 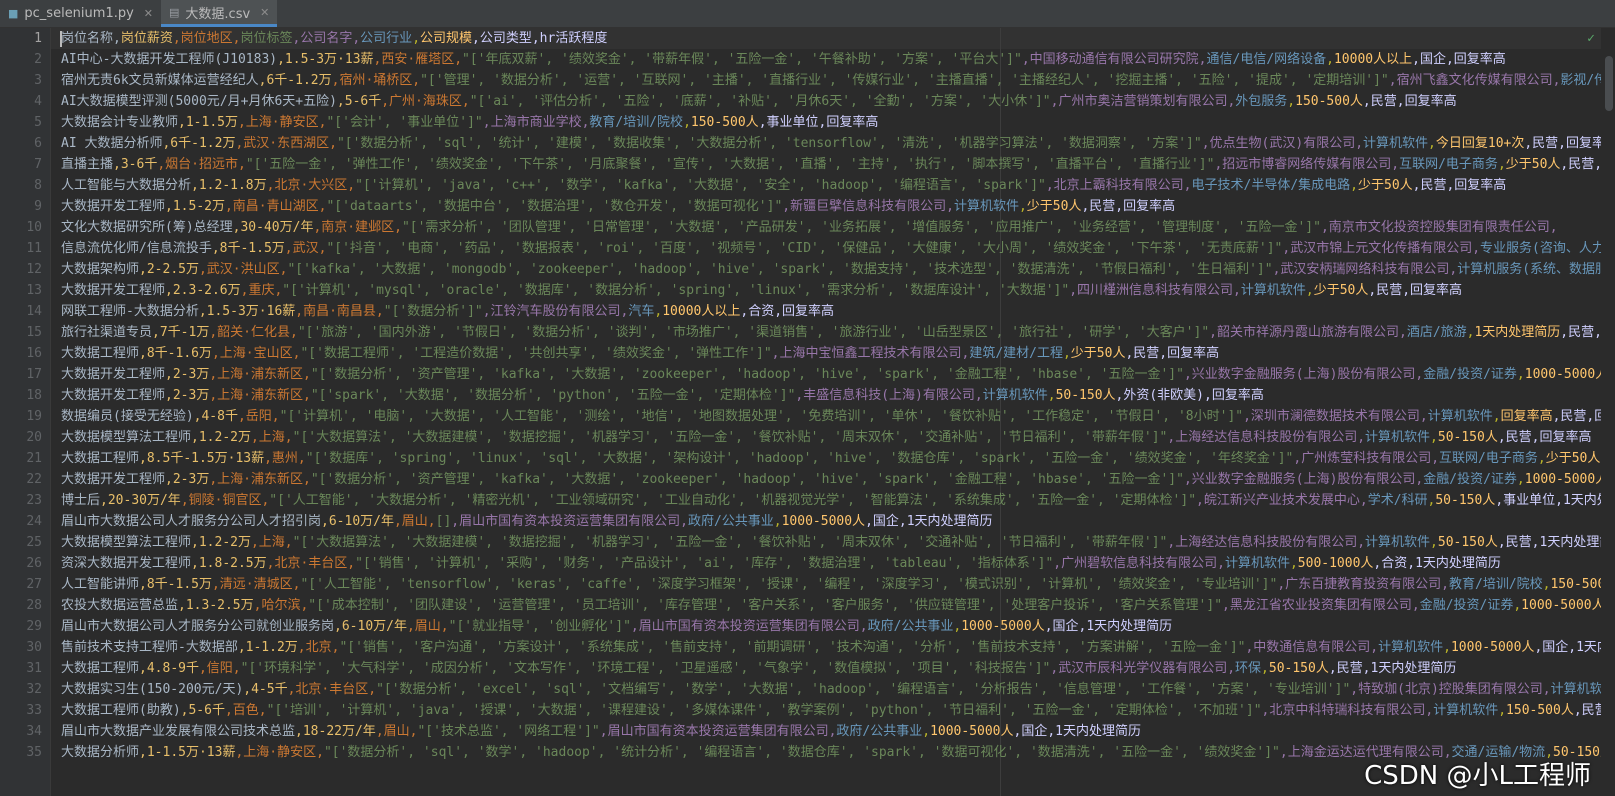 What do you see at coordinates (1363, 584) in the screenshot?
I see `csv-field: ,广东百捷教育投资有限公司,` at bounding box center [1363, 584].